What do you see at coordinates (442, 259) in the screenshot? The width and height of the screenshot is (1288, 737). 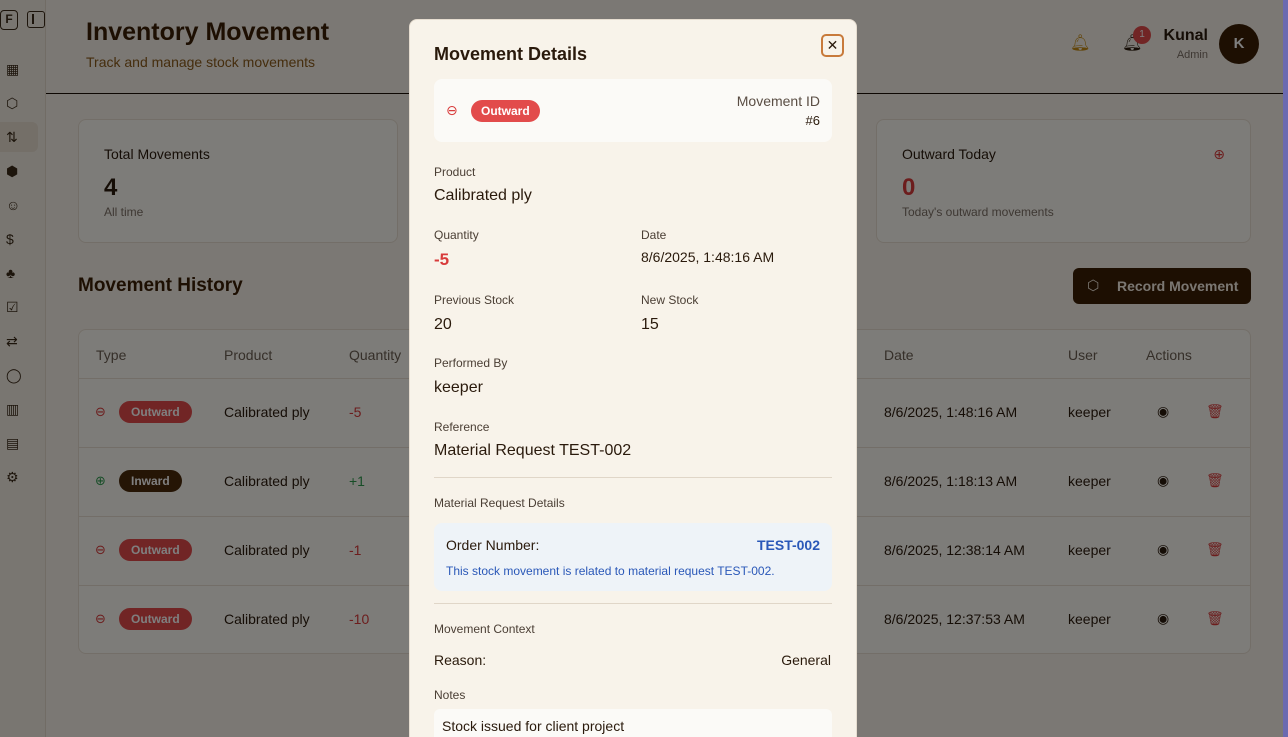 I see `quantity-value: -5` at bounding box center [442, 259].